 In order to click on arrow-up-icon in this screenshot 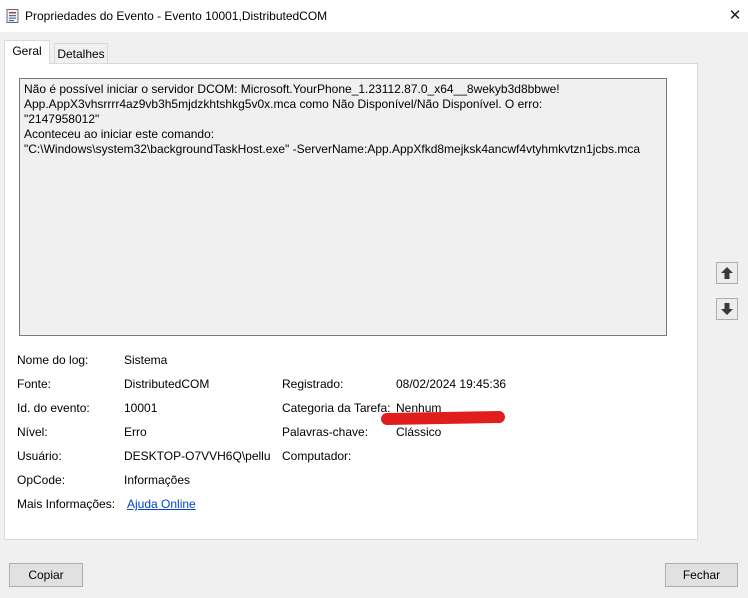, I will do `click(727, 273)`.